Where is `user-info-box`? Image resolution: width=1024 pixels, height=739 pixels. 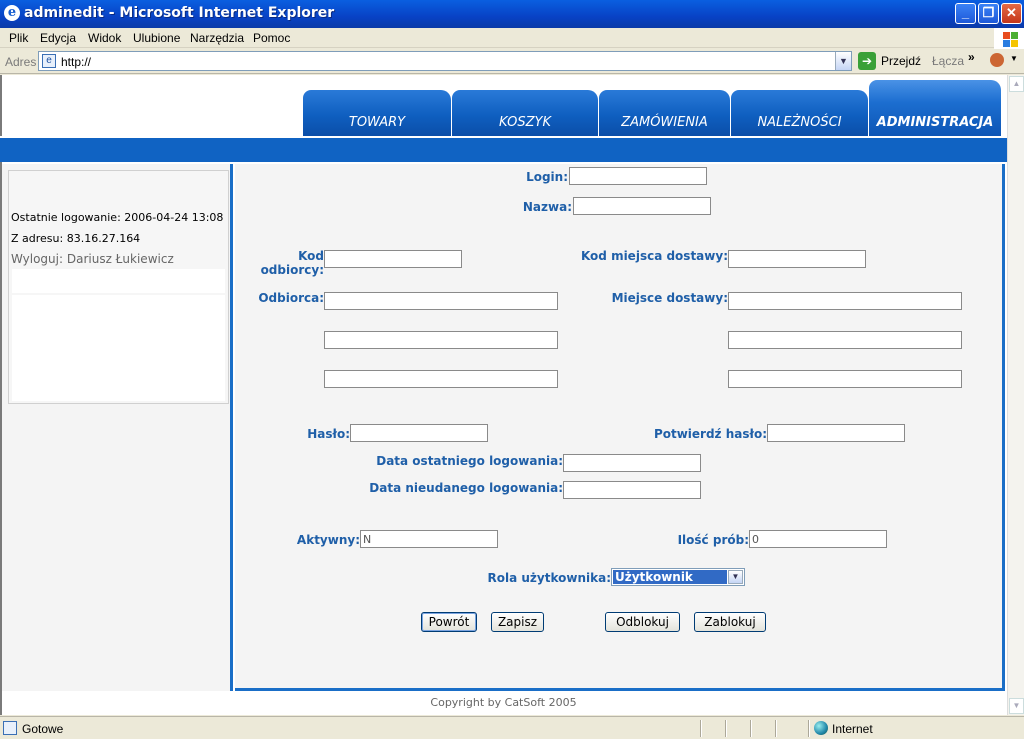 user-info-box is located at coordinates (118, 287).